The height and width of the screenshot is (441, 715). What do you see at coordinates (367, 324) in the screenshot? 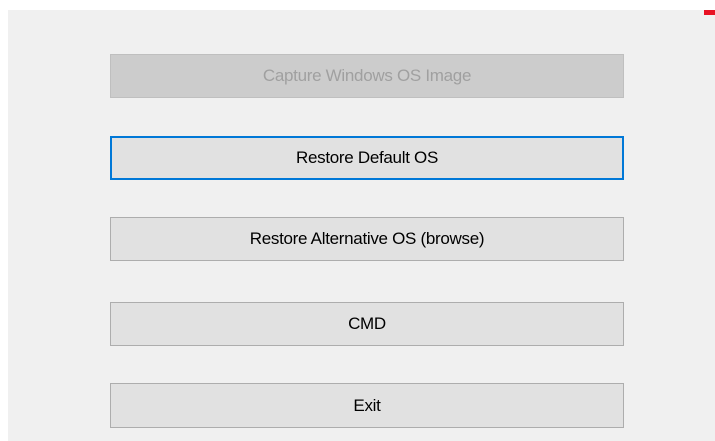
I see `cmd-button: CMD` at bounding box center [367, 324].